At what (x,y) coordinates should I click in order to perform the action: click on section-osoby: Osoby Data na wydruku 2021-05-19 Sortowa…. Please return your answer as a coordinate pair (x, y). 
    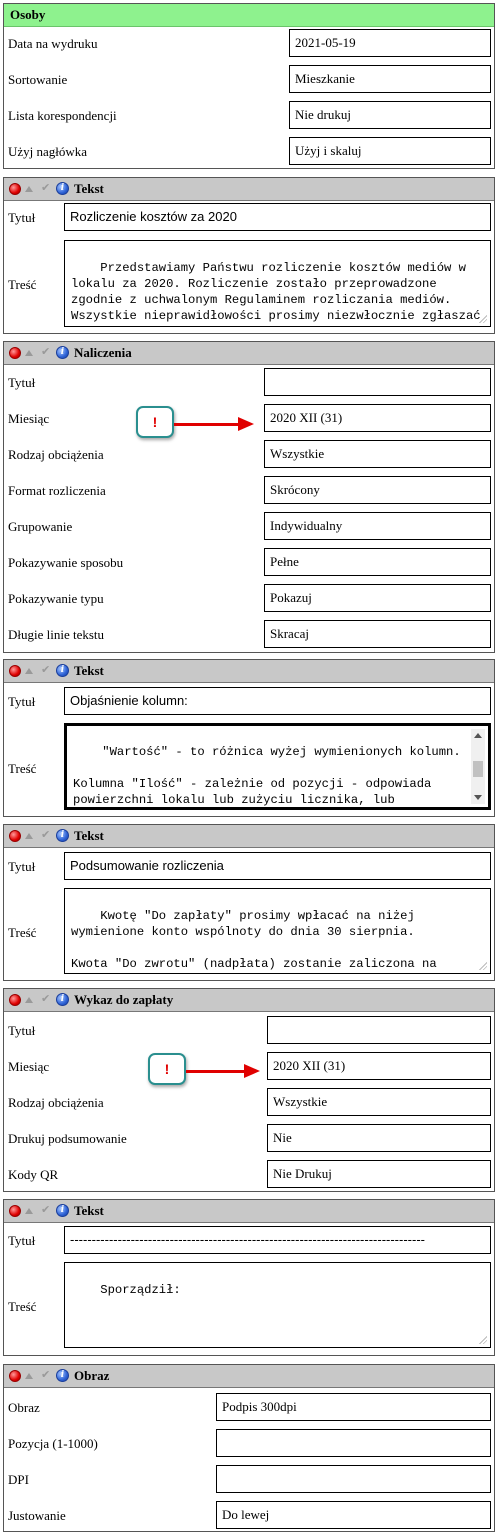
    Looking at the image, I should click on (249, 86).